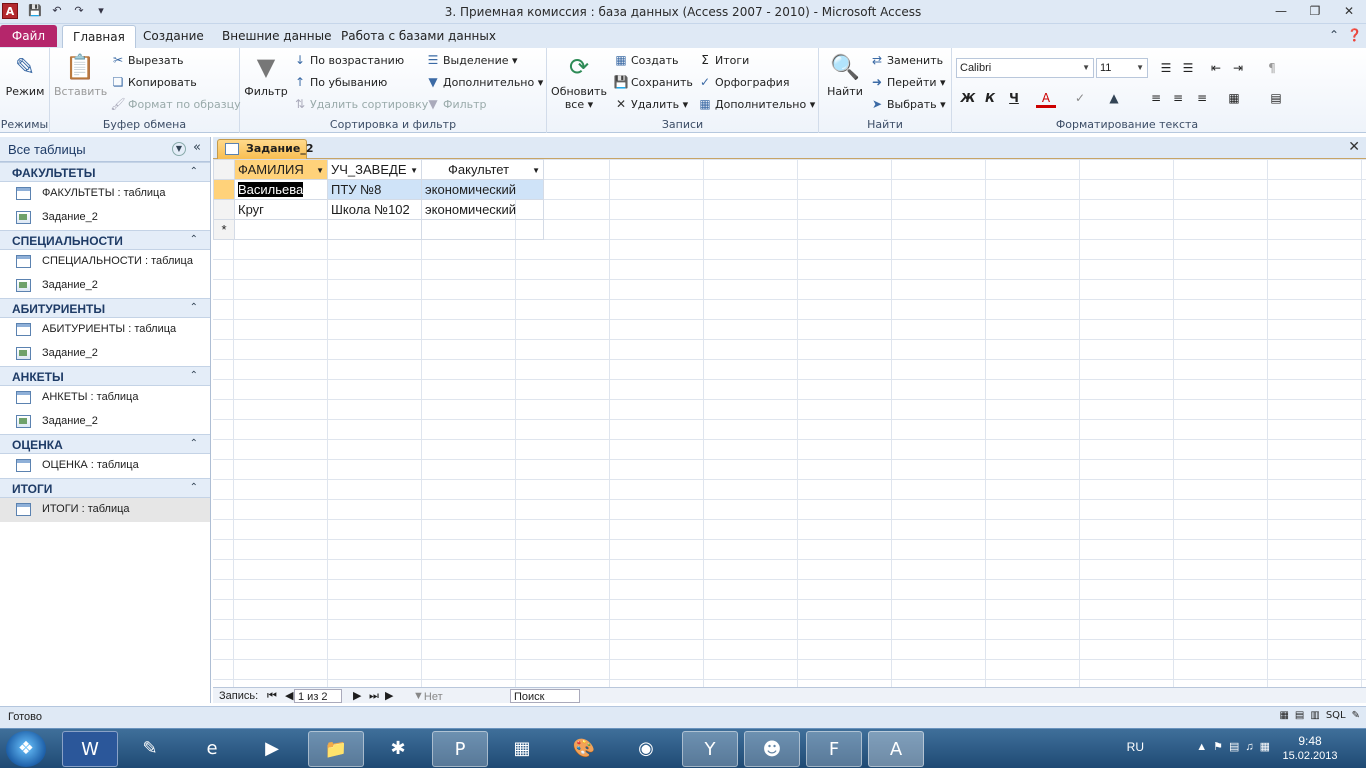 The image size is (1366, 769). Describe the element at coordinates (646, 749) in the screenshot. I see `firefox-taskbar-icon: ◉` at that location.